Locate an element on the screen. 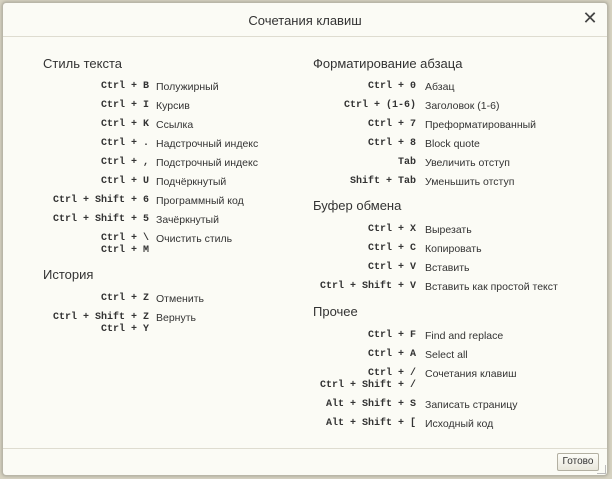 The width and height of the screenshot is (612, 479). dialog-title: Сочетания клавиш is located at coordinates (305, 20).